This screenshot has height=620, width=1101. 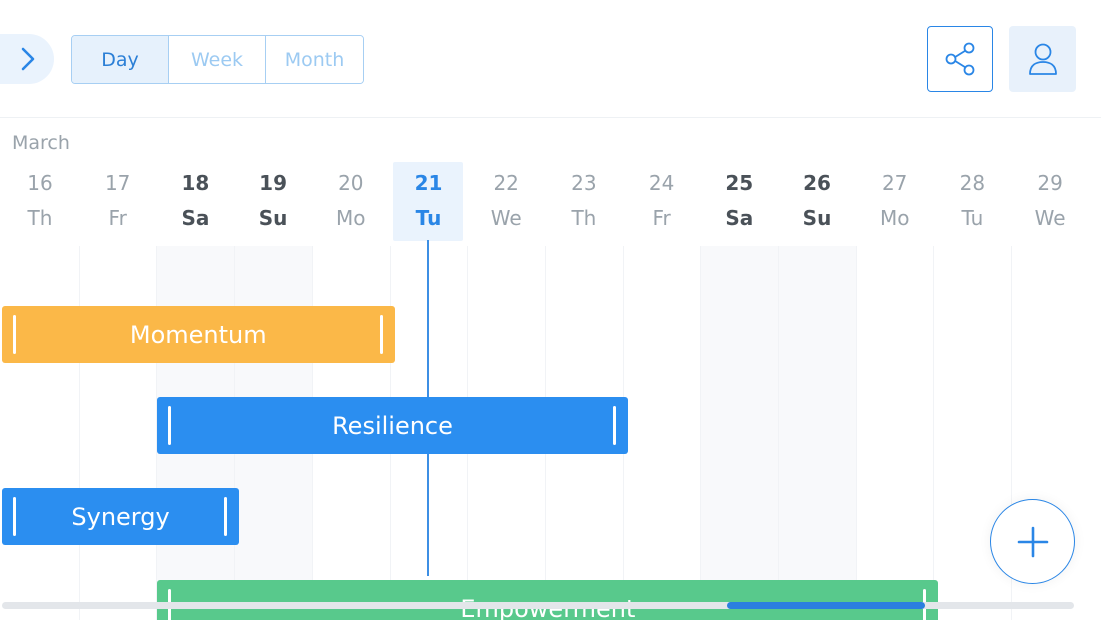 What do you see at coordinates (195, 202) in the screenshot?
I see `day-column-header: 18 Sa` at bounding box center [195, 202].